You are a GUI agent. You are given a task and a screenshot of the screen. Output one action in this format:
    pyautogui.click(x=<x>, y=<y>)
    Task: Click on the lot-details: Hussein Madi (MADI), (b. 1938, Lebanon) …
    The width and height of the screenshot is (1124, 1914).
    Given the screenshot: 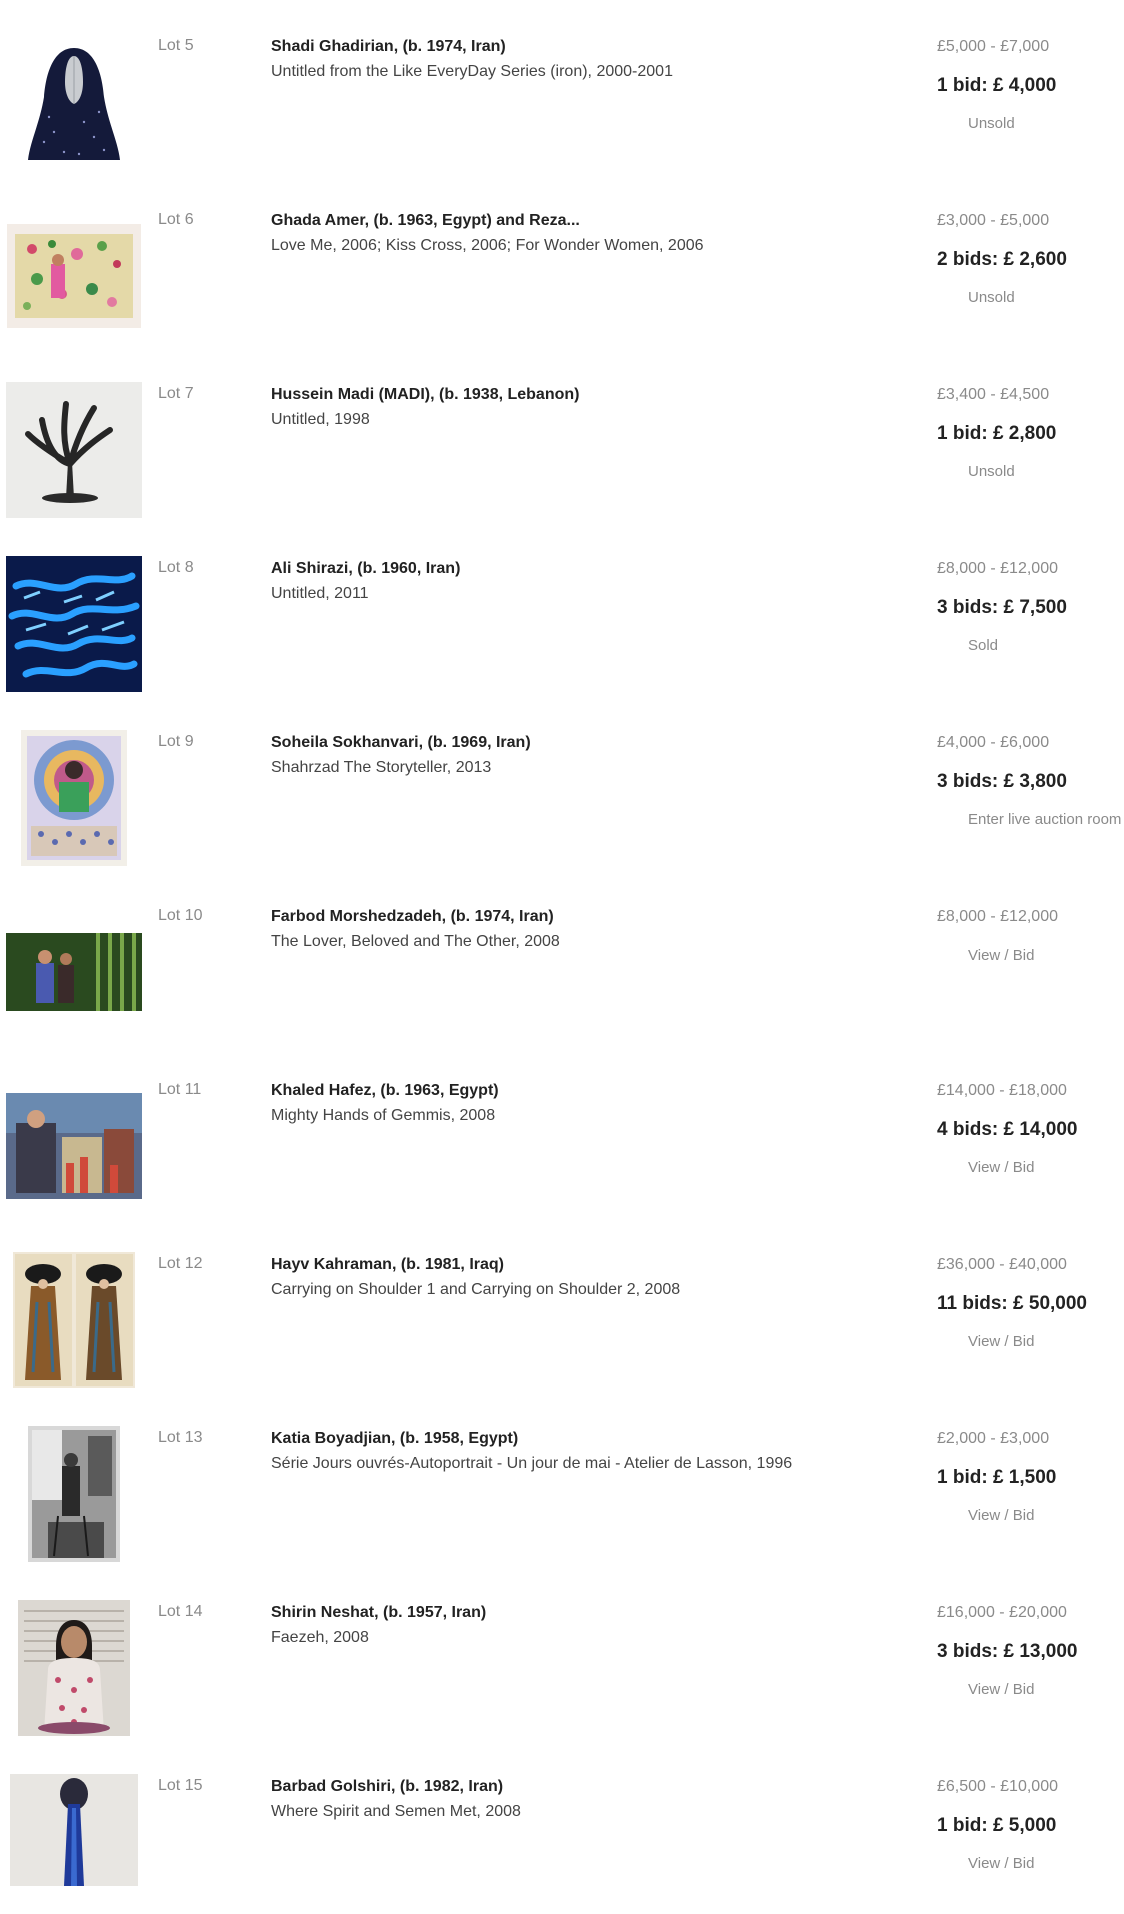 What is the action you would take?
    pyautogui.click(x=591, y=407)
    